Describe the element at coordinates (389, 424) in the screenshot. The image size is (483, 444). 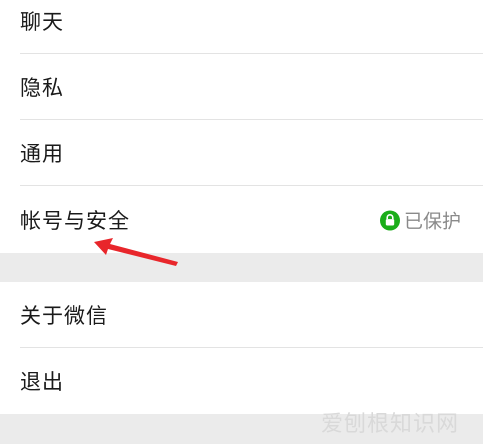
I see `watermark: 爱刨根知识网` at that location.